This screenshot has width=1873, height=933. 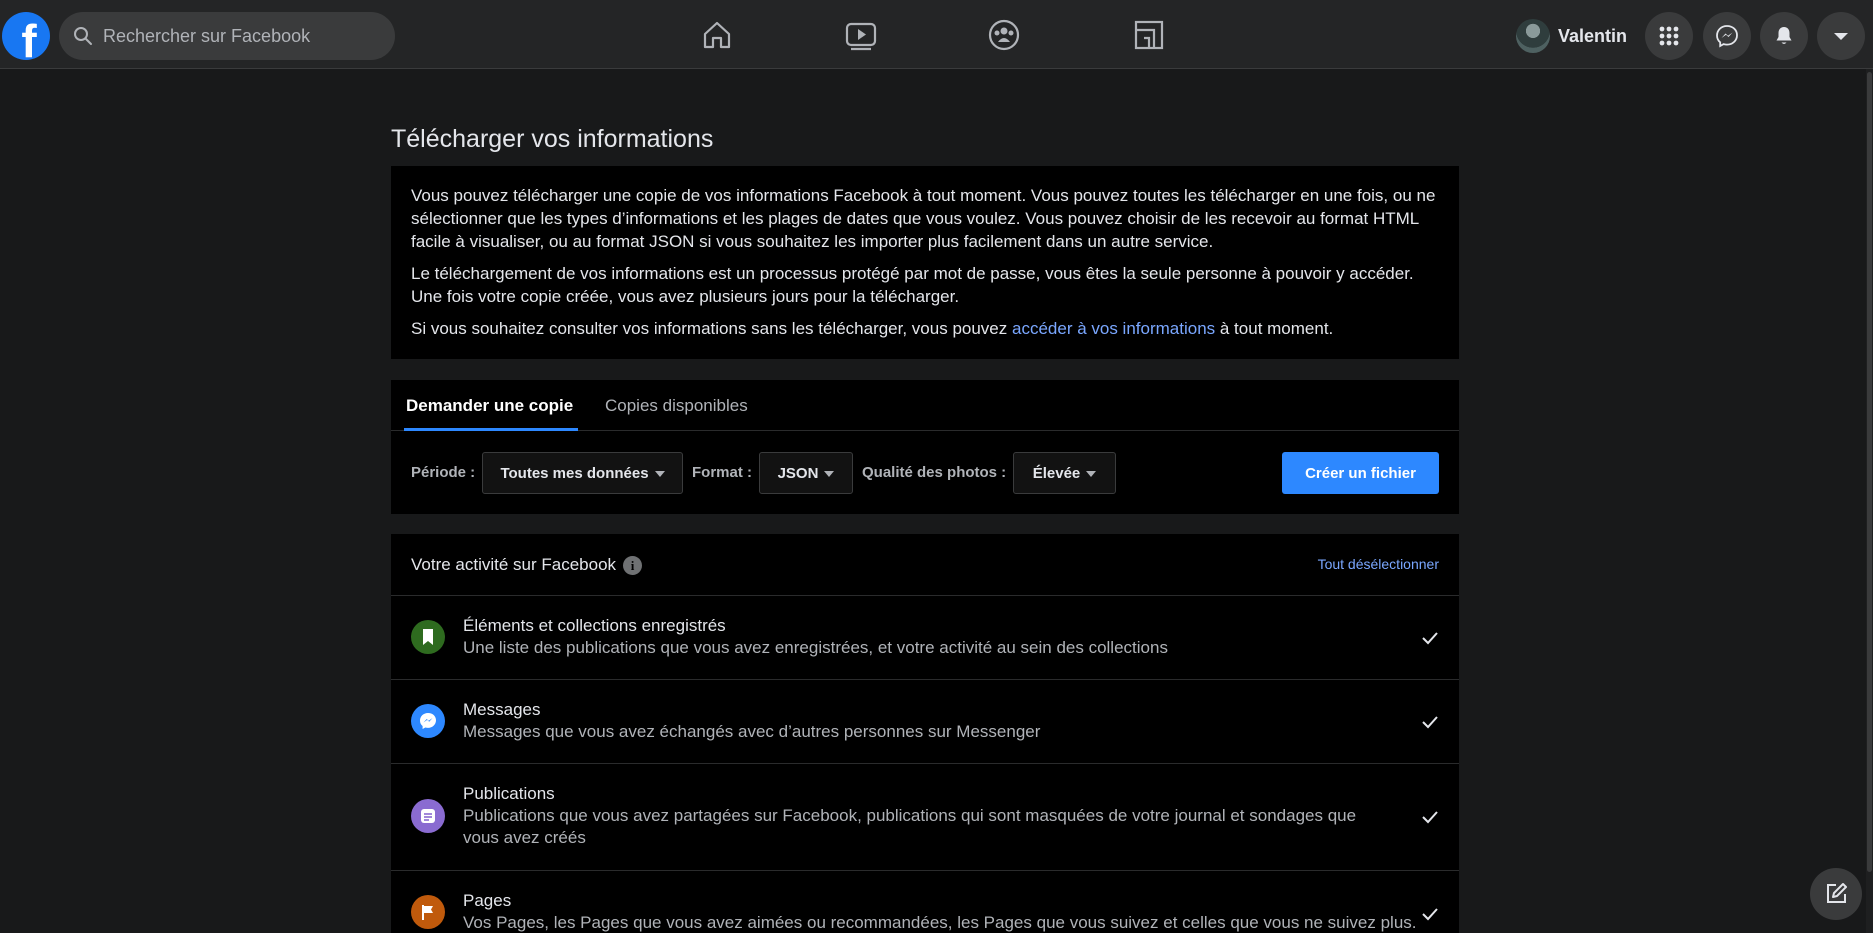 I want to click on photo-quality-select: Élevée, so click(x=1064, y=473).